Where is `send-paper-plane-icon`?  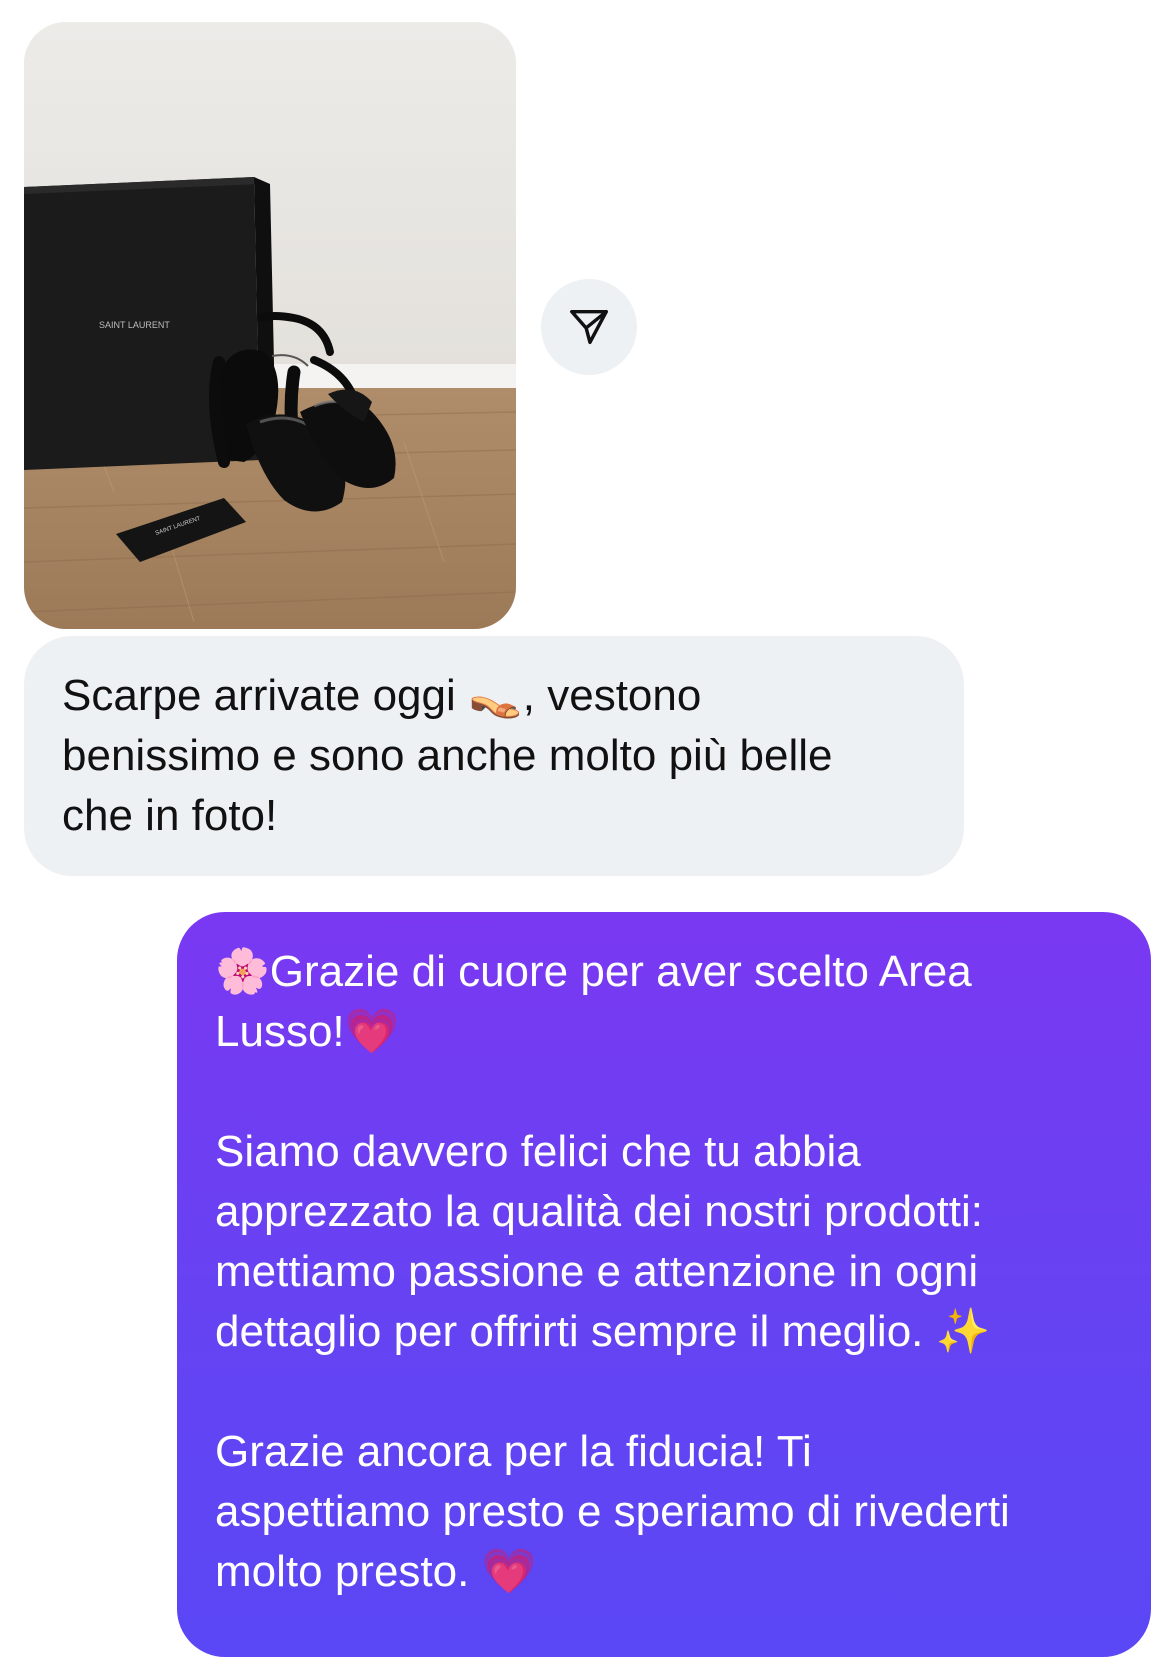 send-paper-plane-icon is located at coordinates (589, 327).